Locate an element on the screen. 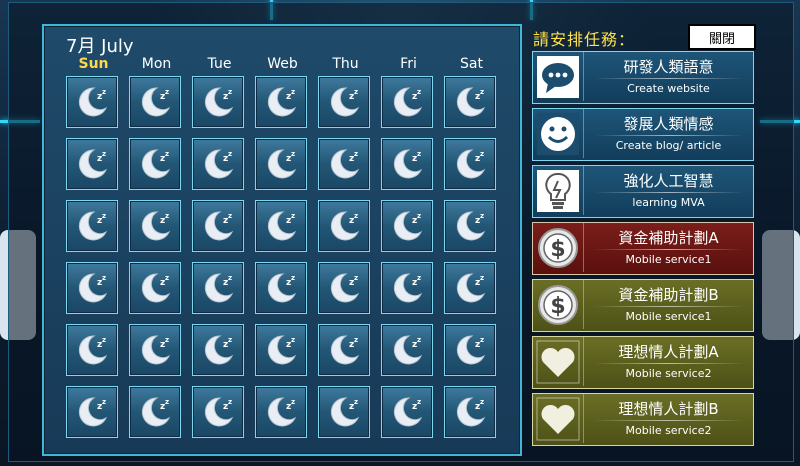 The image size is (800, 466). task-title: 資金補助計劃A is located at coordinates (668, 238).